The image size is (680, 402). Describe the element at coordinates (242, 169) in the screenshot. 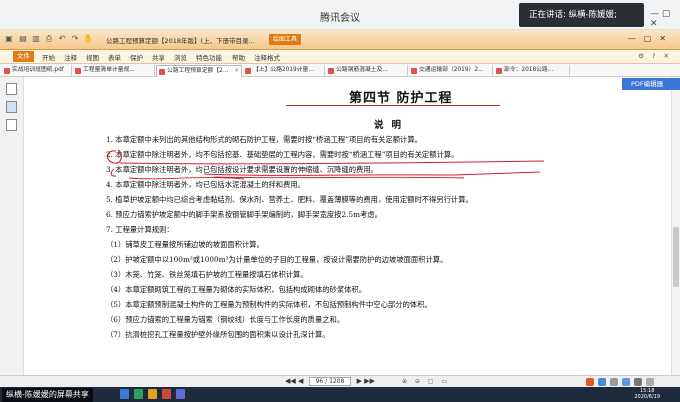

I see `text-line: 3. 本章定额中除注明者外，均已包括按设计要求需要设置的伸缩缝、沉降缝的费用。` at that location.